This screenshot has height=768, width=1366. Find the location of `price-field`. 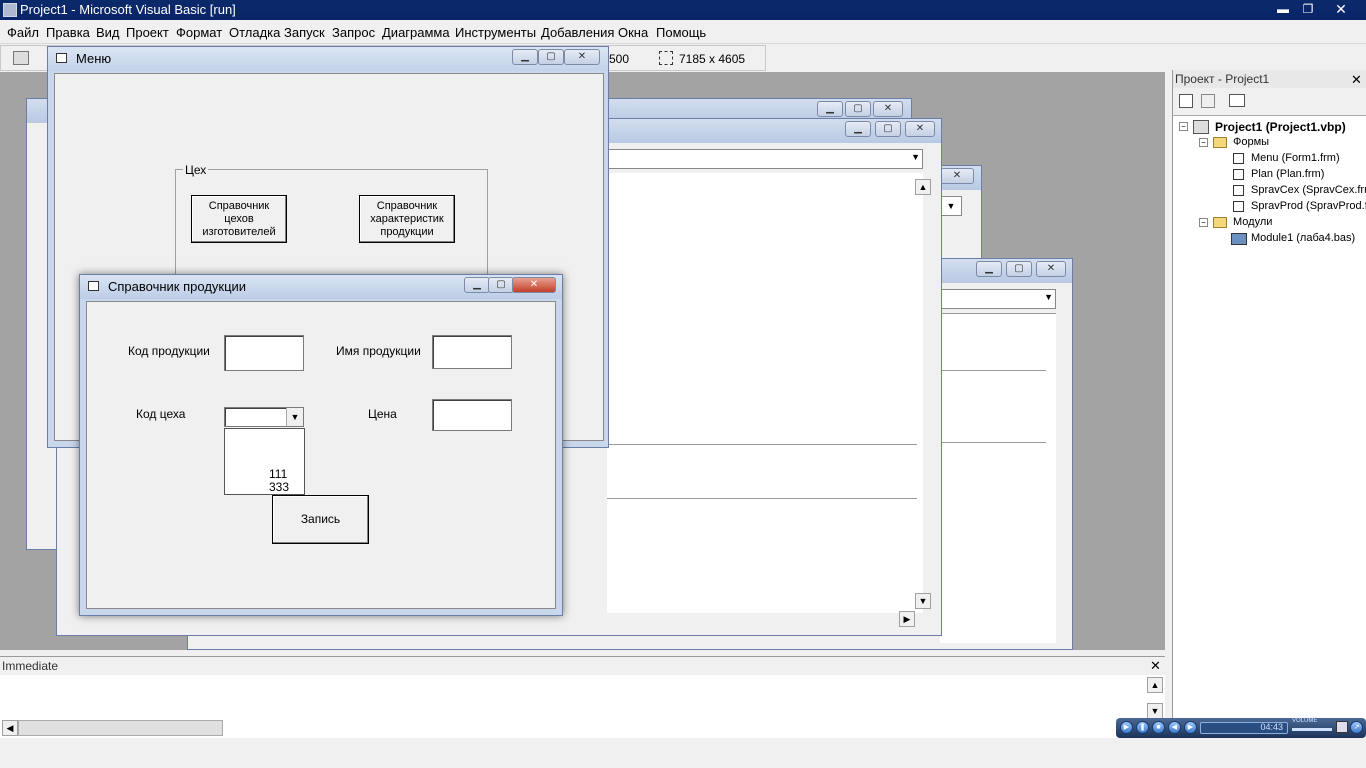

price-field is located at coordinates (472, 415).